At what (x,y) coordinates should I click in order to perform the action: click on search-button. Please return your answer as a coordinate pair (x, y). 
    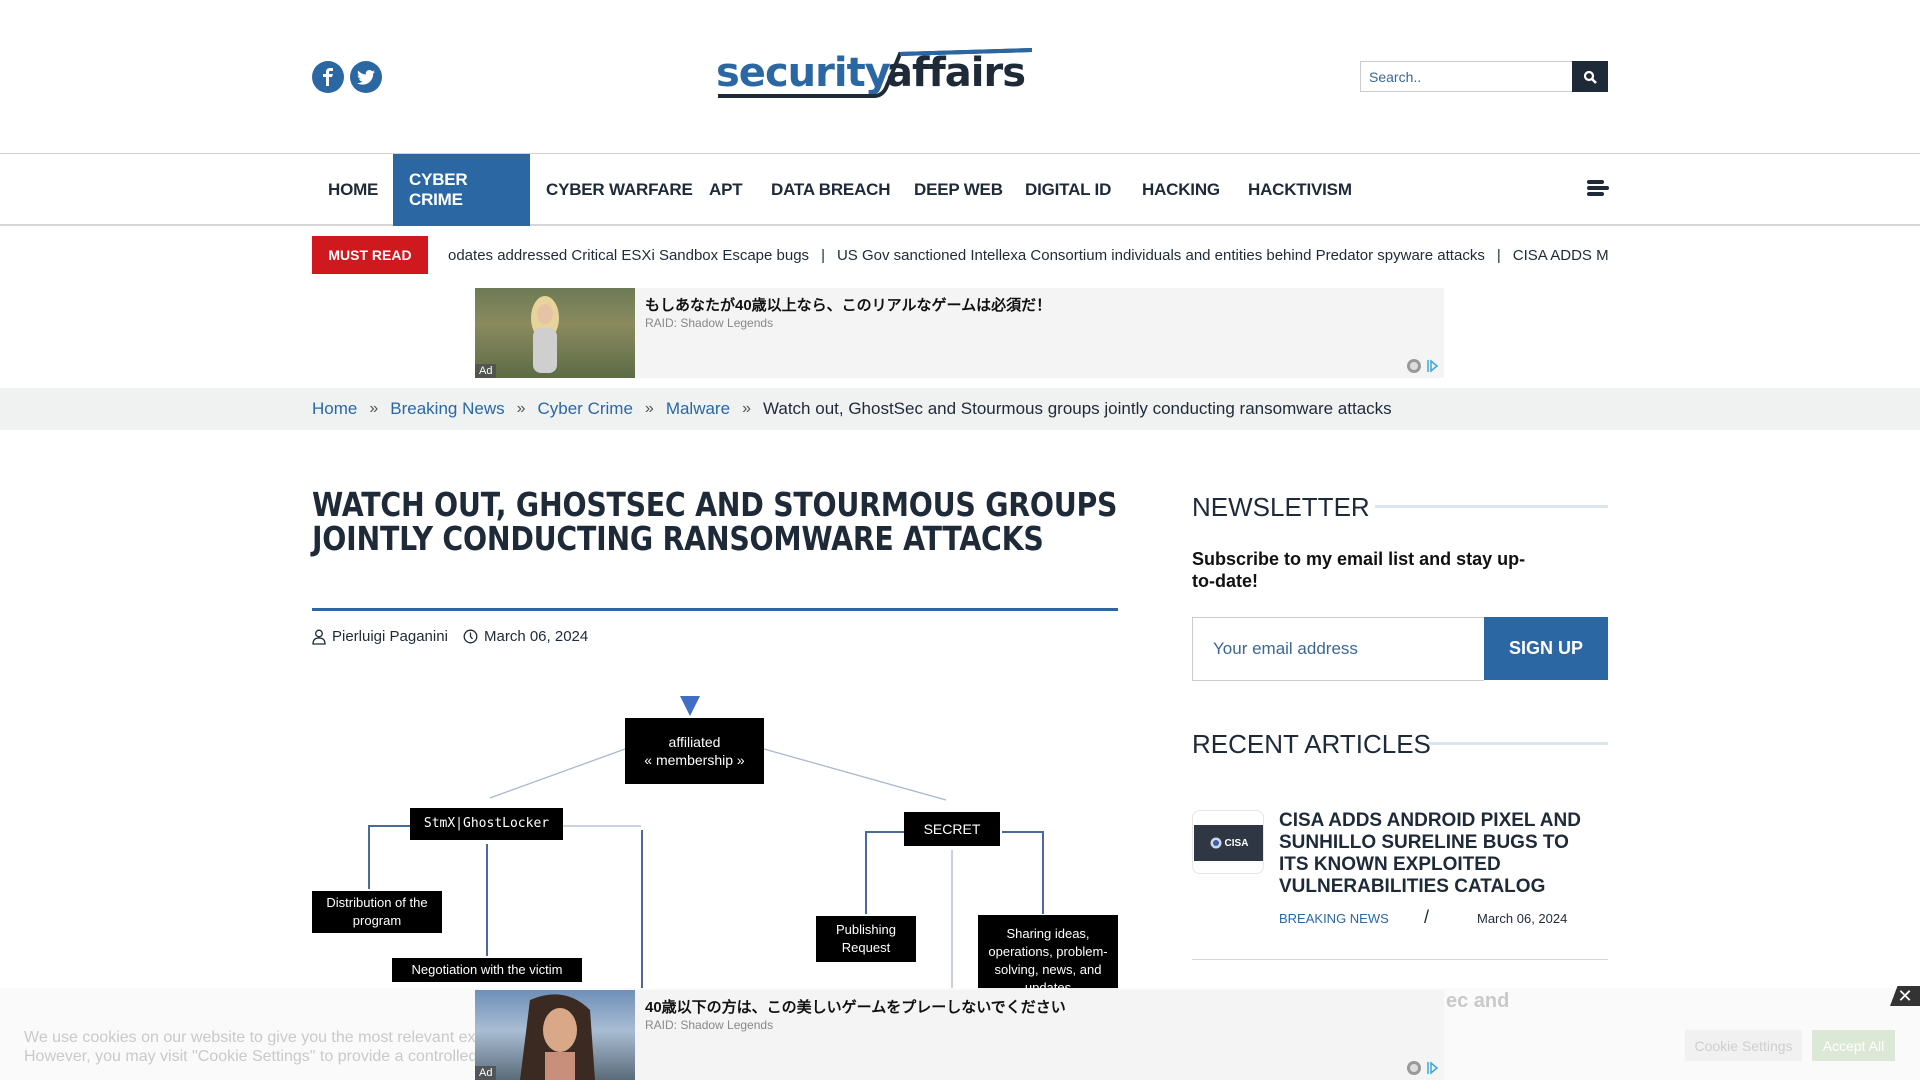
    Looking at the image, I should click on (1590, 76).